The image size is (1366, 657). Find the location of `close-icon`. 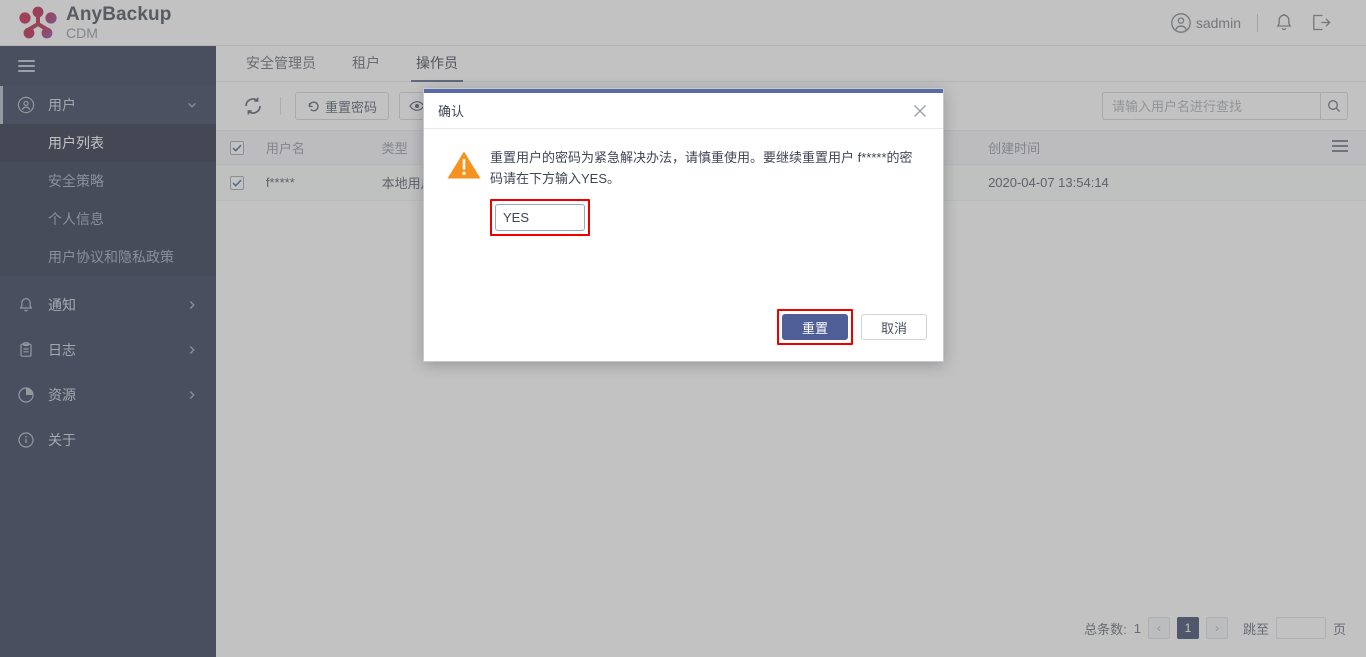

close-icon is located at coordinates (920, 111).